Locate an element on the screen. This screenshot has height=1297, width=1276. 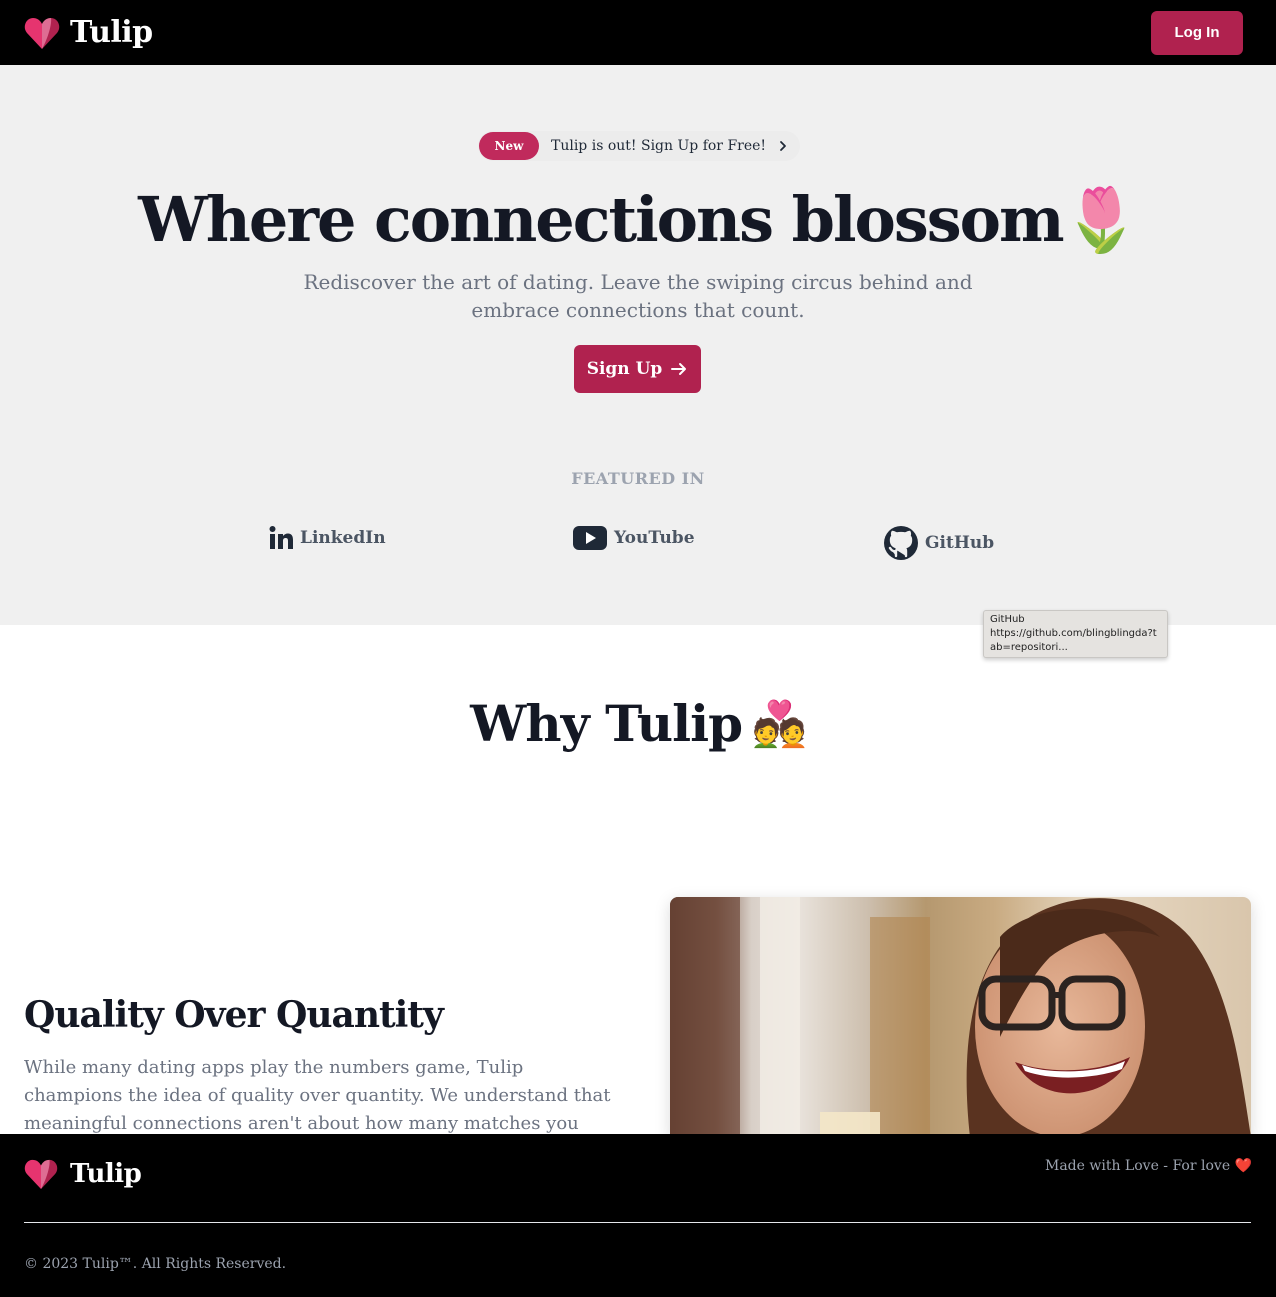
footer-brand-logo: Tulip is located at coordinates (83, 1174).